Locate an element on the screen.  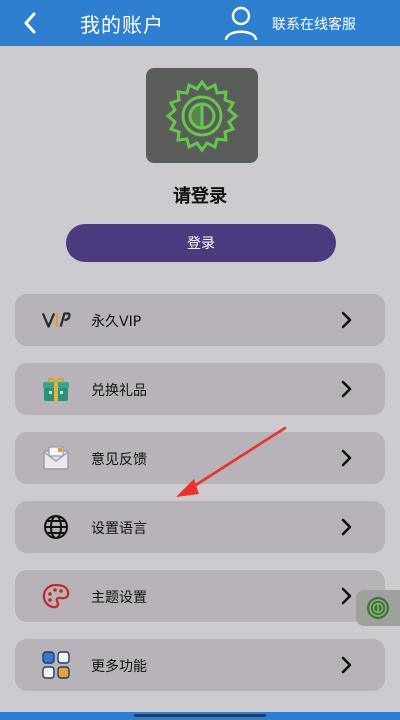
login-button: 登录 is located at coordinates (201, 243).